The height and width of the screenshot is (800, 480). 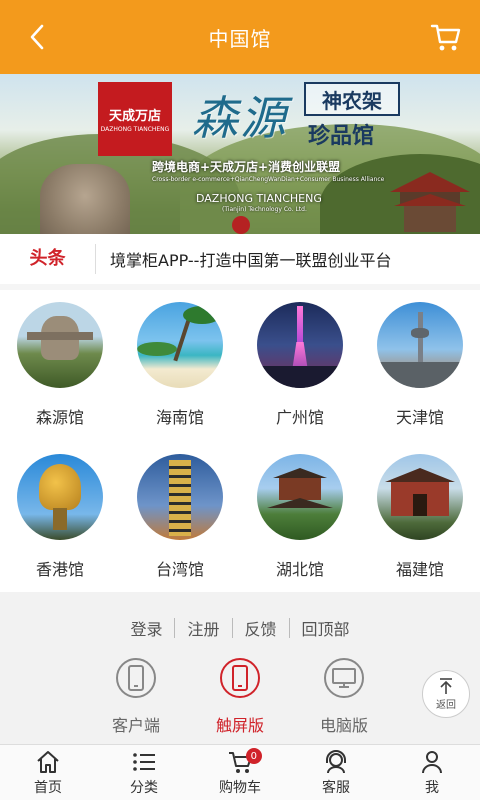 I want to click on cart-count-badge: 0, so click(x=253, y=756).